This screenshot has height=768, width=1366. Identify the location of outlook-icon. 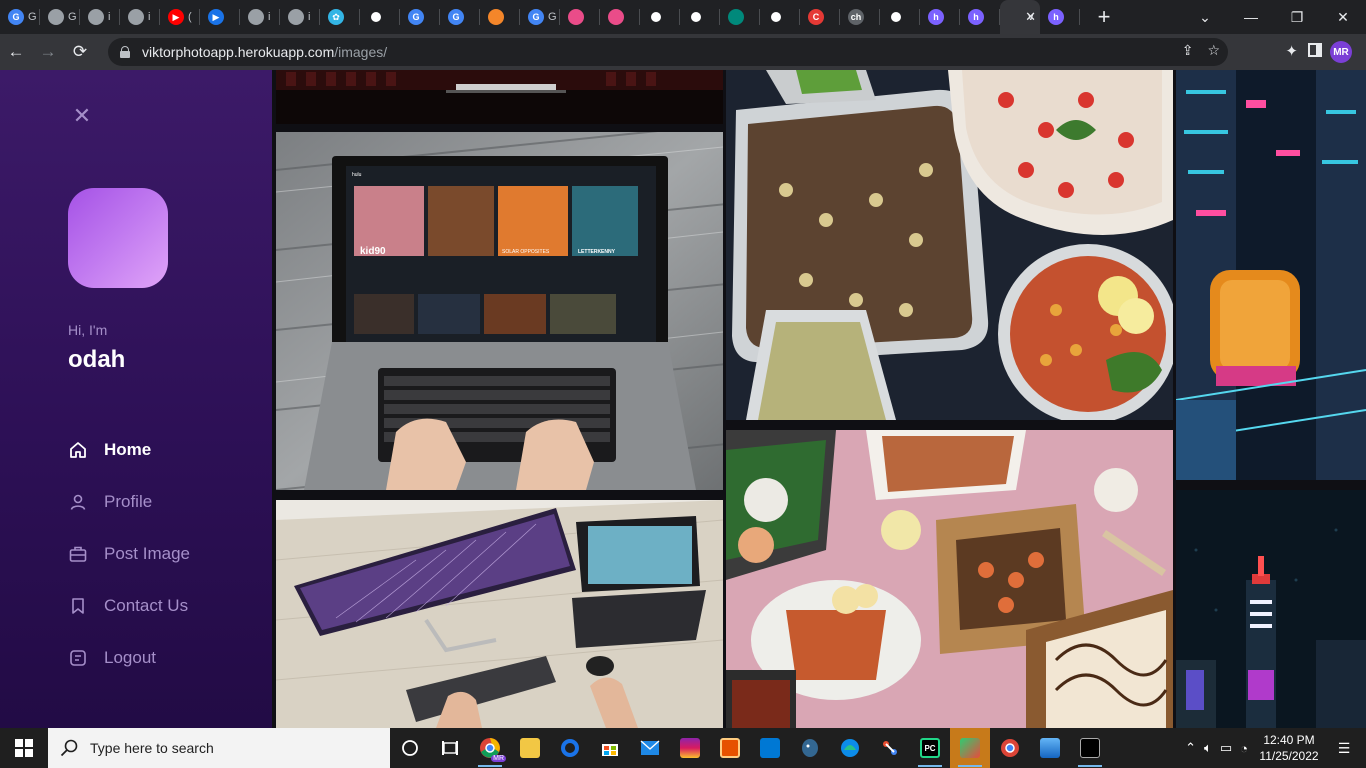
(770, 748).